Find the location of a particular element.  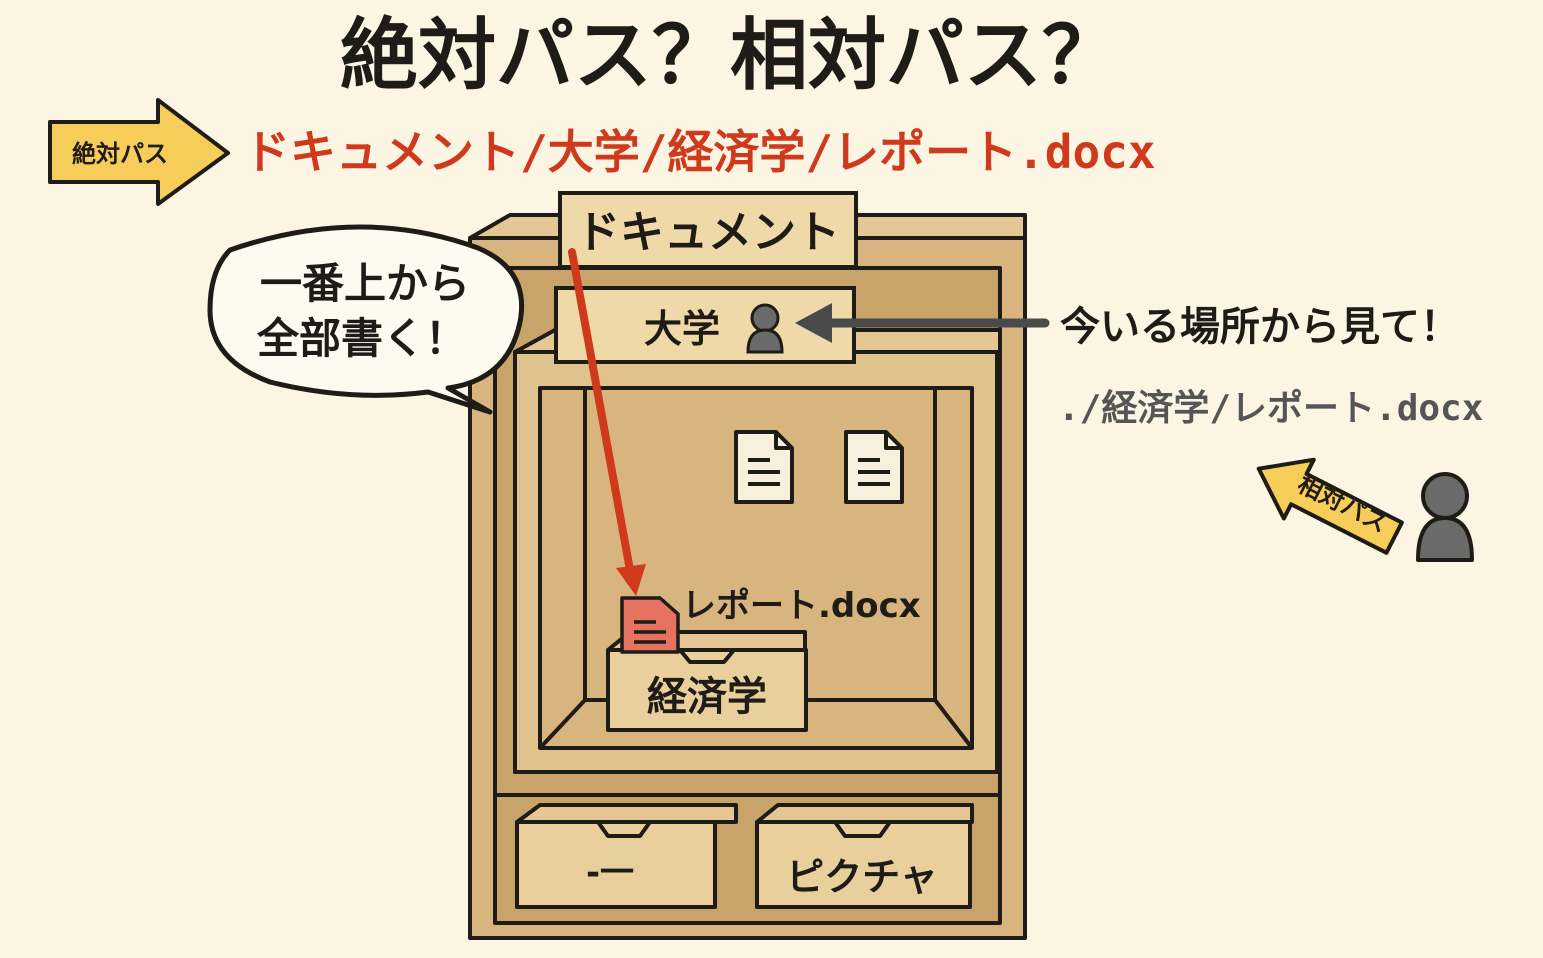

absolute-path-text: ドキュメント/大学/経済学/レポート.docx is located at coordinates (700, 152).